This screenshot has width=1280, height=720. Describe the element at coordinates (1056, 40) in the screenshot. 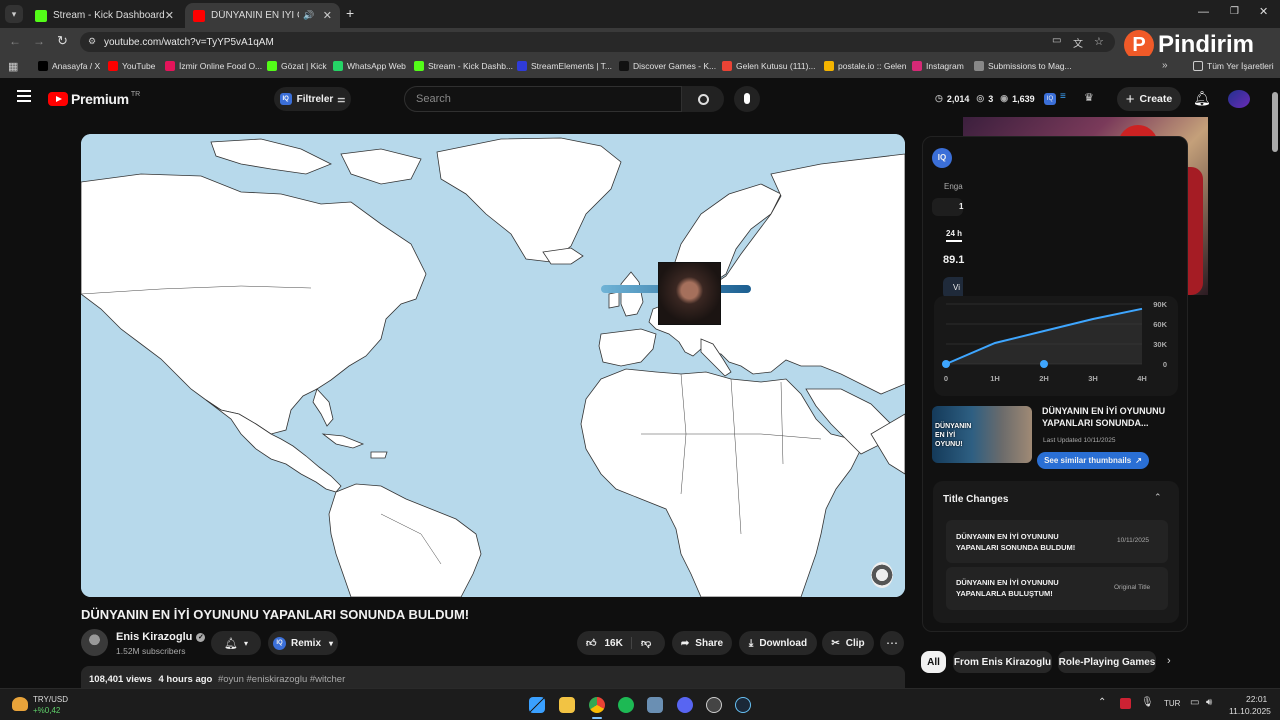

I see `cast-icon: ▭` at that location.